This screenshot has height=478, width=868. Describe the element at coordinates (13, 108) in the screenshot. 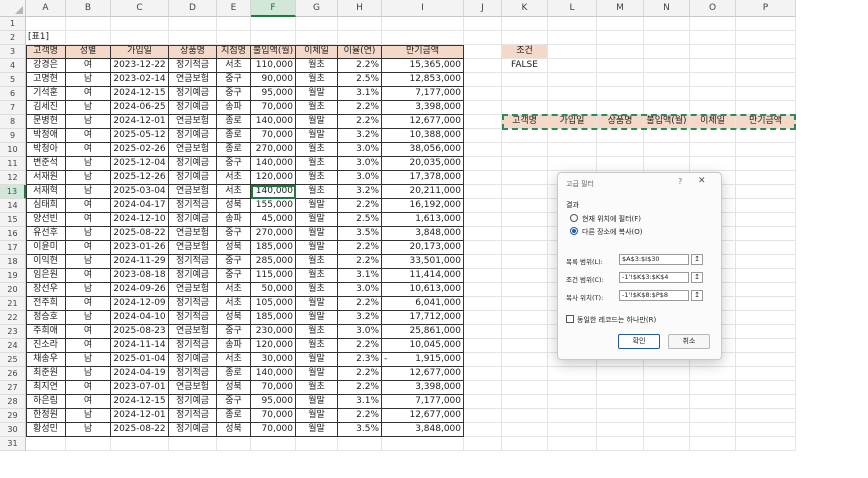

I see `row-header: 7` at that location.